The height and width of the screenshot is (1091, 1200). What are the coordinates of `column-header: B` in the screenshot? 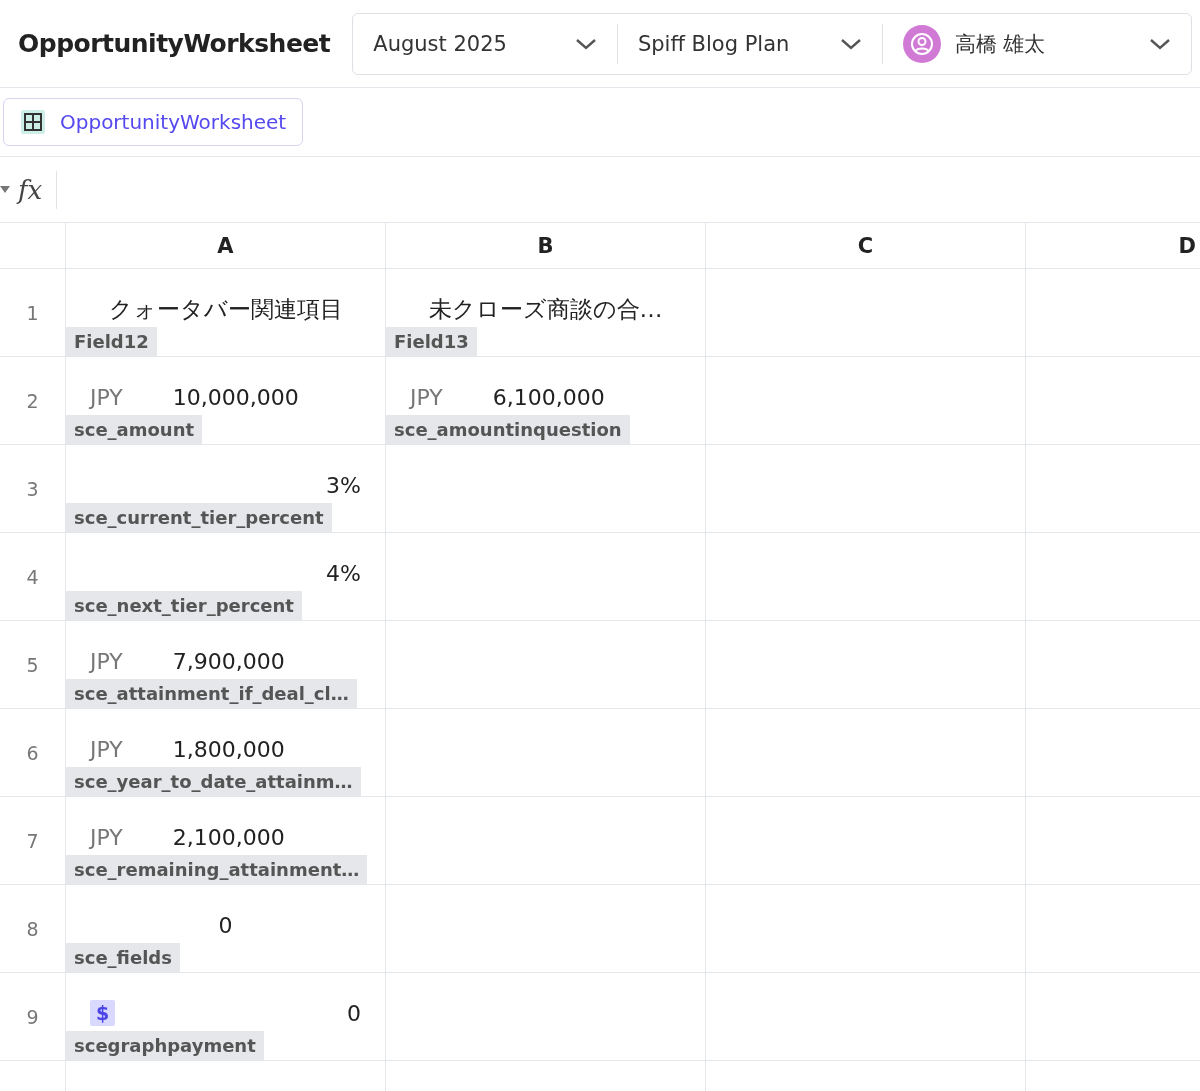 It's located at (545, 245).